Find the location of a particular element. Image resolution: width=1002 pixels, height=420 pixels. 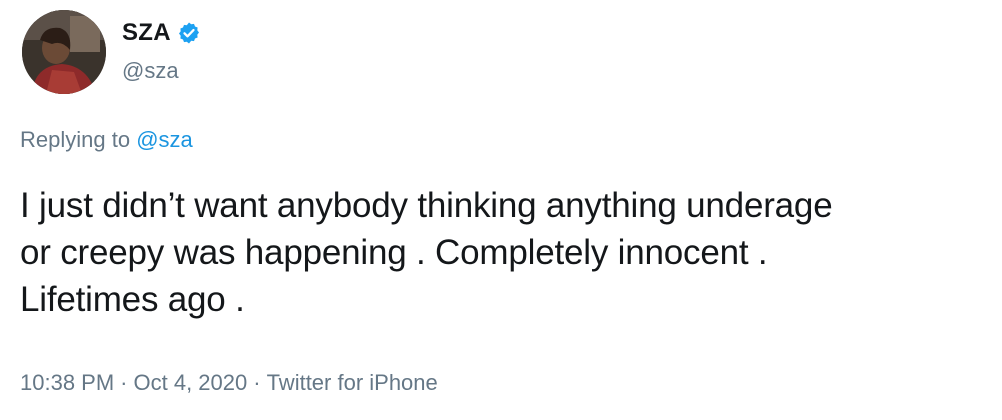

avatar is located at coordinates (64, 52).